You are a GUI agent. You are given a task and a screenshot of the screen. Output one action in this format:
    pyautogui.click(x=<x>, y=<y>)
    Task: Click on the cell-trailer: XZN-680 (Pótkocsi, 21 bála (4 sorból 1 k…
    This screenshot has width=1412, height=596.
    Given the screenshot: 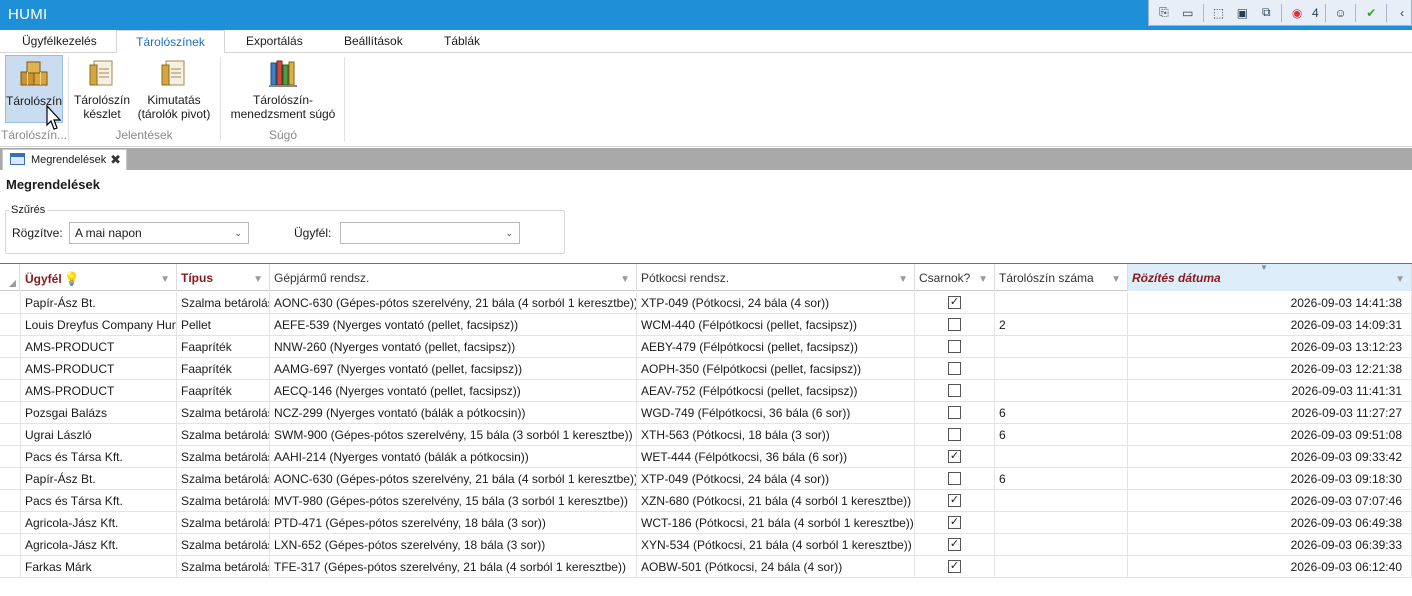 What is the action you would take?
    pyautogui.click(x=776, y=501)
    